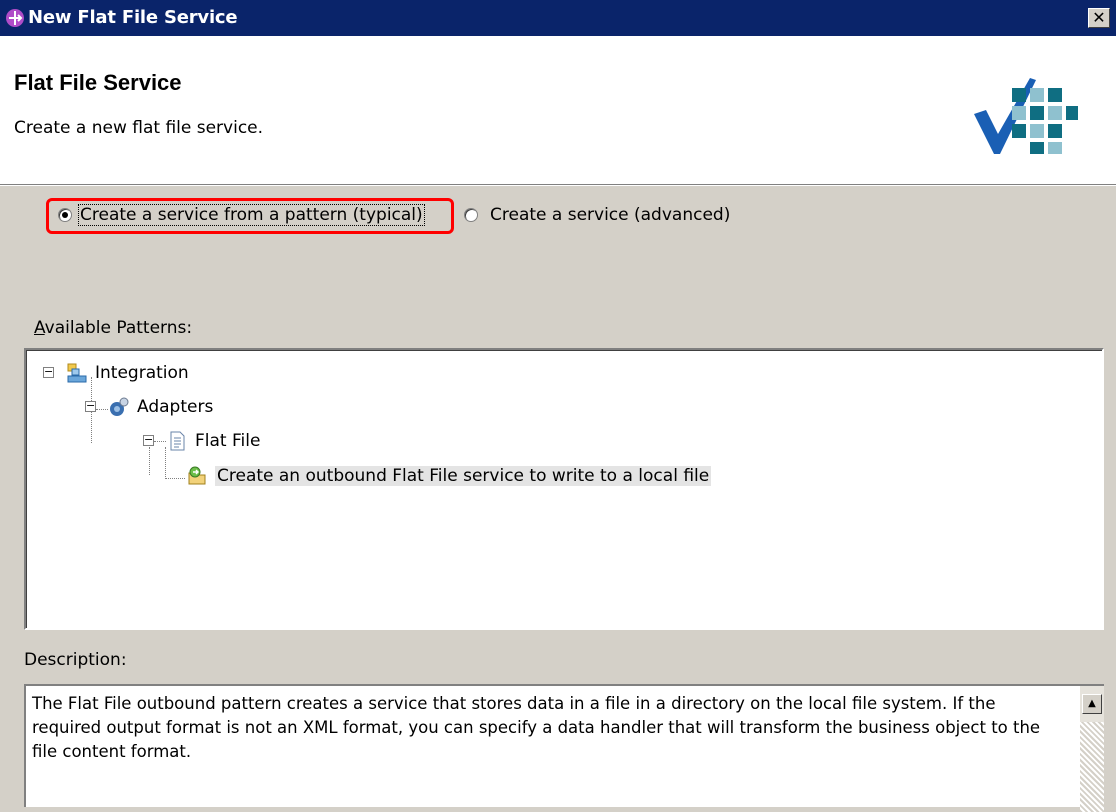  I want to click on advanced-radio-label: Create a service (advanced), so click(610, 215).